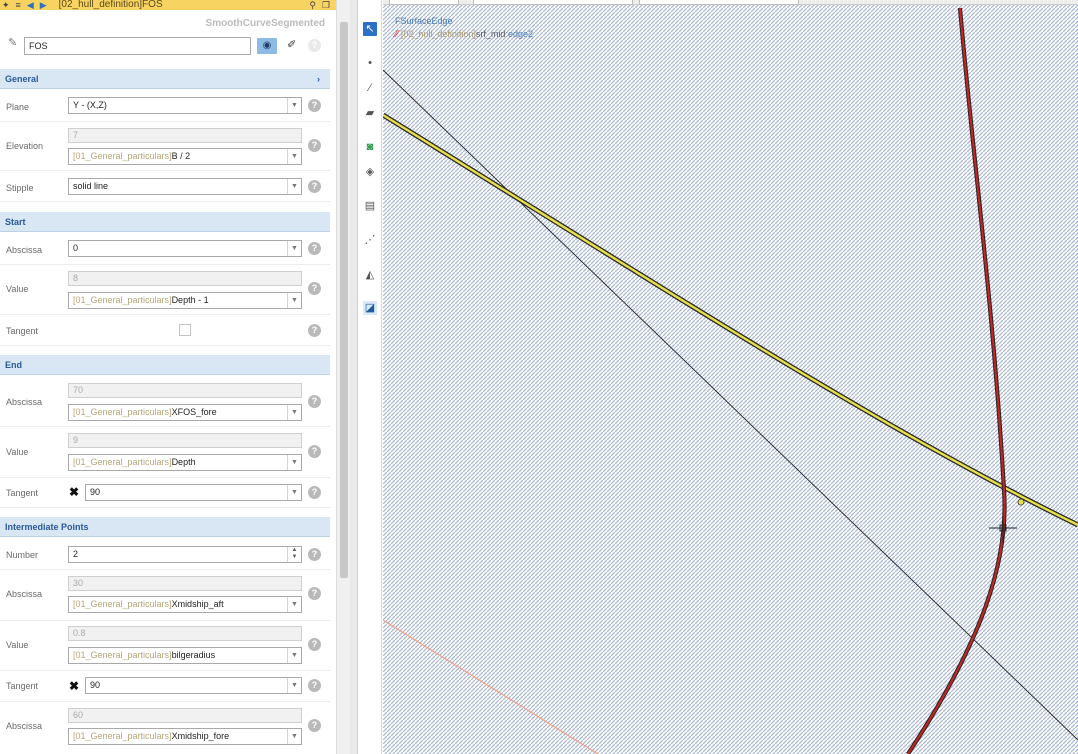 The height and width of the screenshot is (754, 1078). What do you see at coordinates (344, 300) in the screenshot?
I see `scrollbar-thumb` at bounding box center [344, 300].